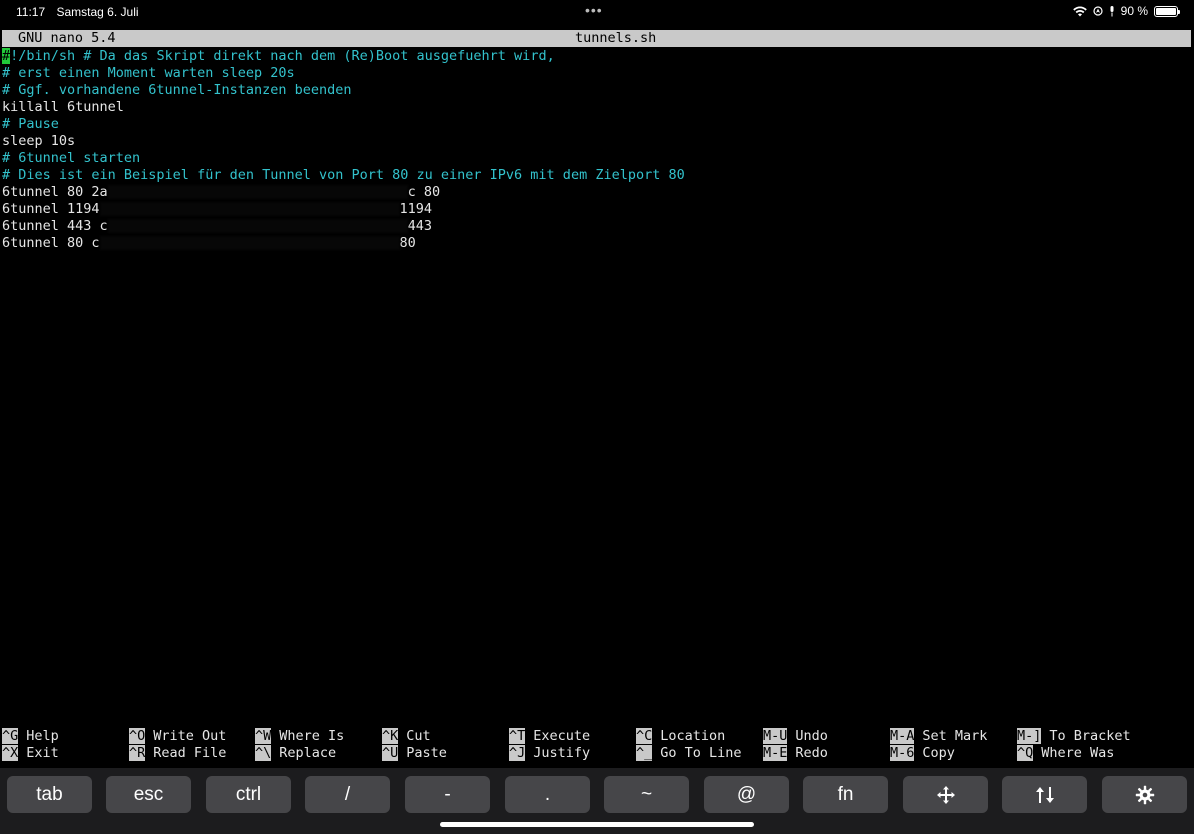 This screenshot has height=834, width=1194. What do you see at coordinates (775, 753) in the screenshot?
I see `shortcut-key: M-E` at bounding box center [775, 753].